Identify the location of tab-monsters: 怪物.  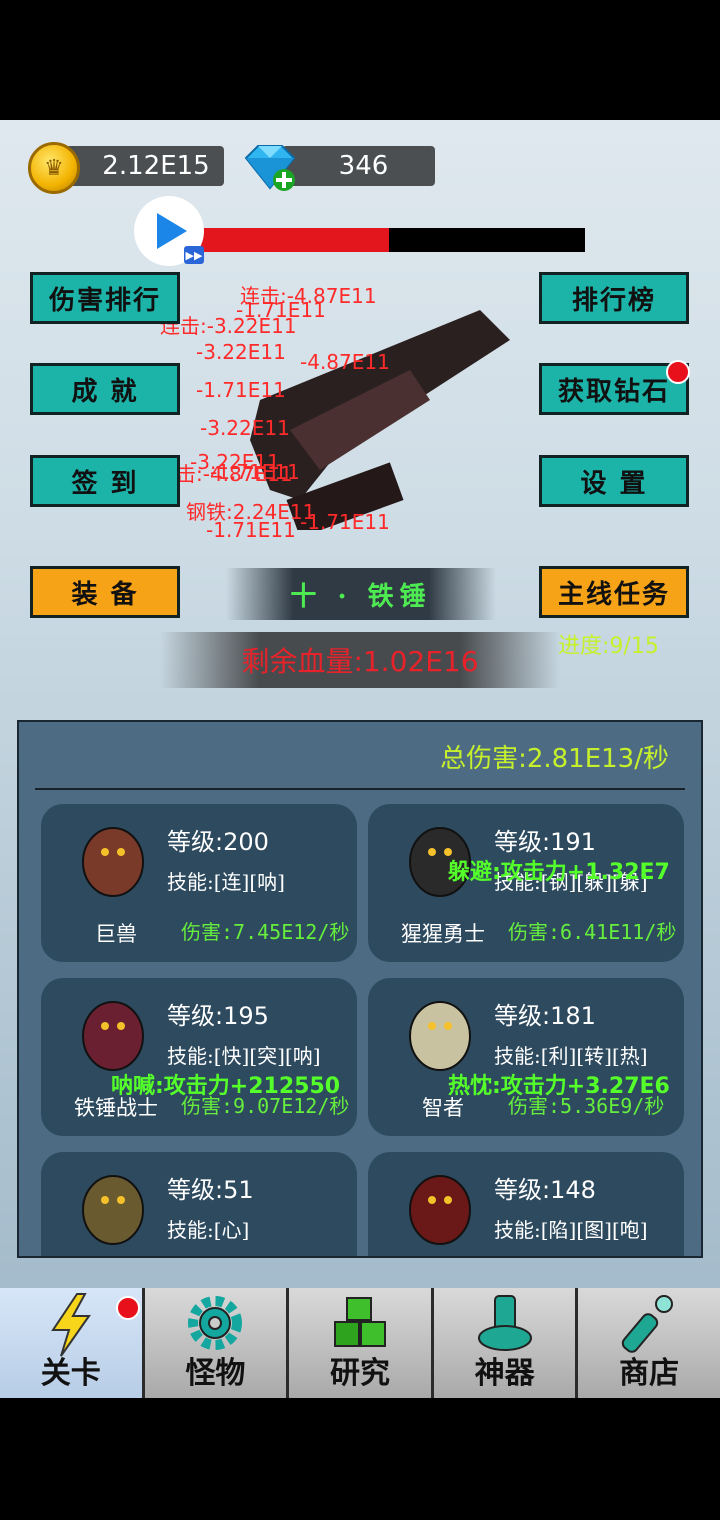
(217, 1343).